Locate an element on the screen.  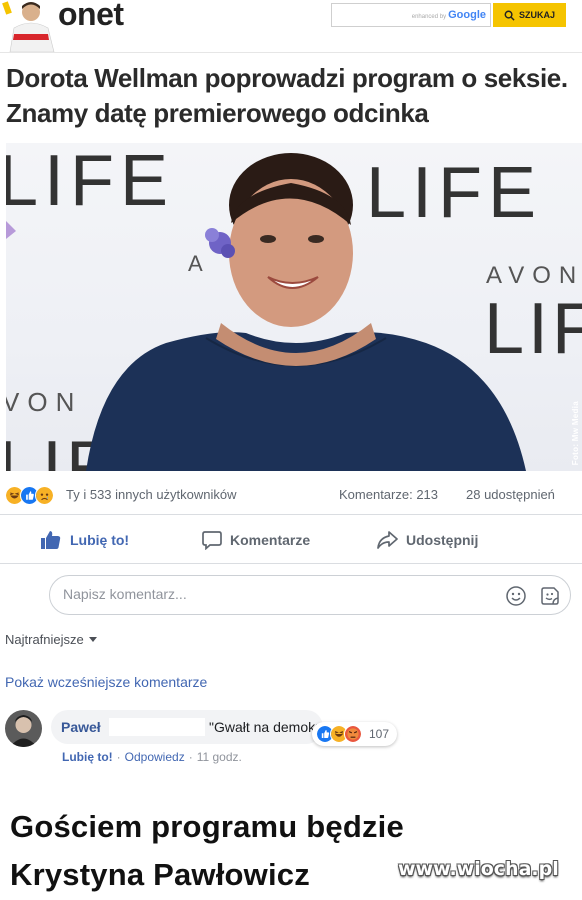
caret-down-icon is located at coordinates (92, 639).